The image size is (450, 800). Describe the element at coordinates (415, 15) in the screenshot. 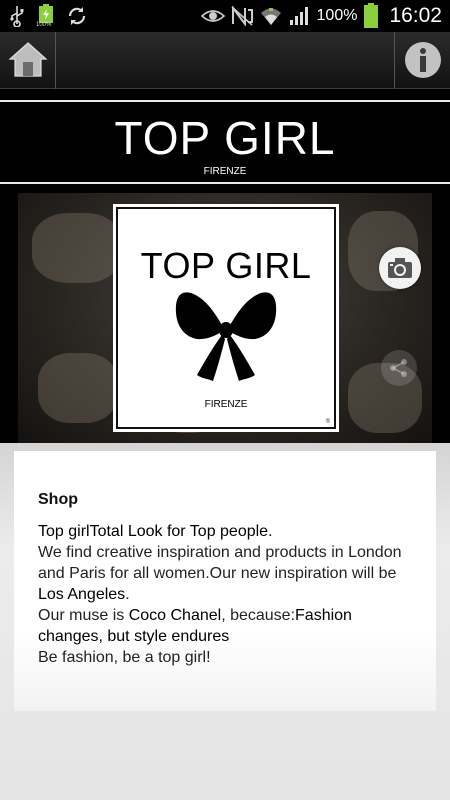

I see `clock: 16:02` at that location.